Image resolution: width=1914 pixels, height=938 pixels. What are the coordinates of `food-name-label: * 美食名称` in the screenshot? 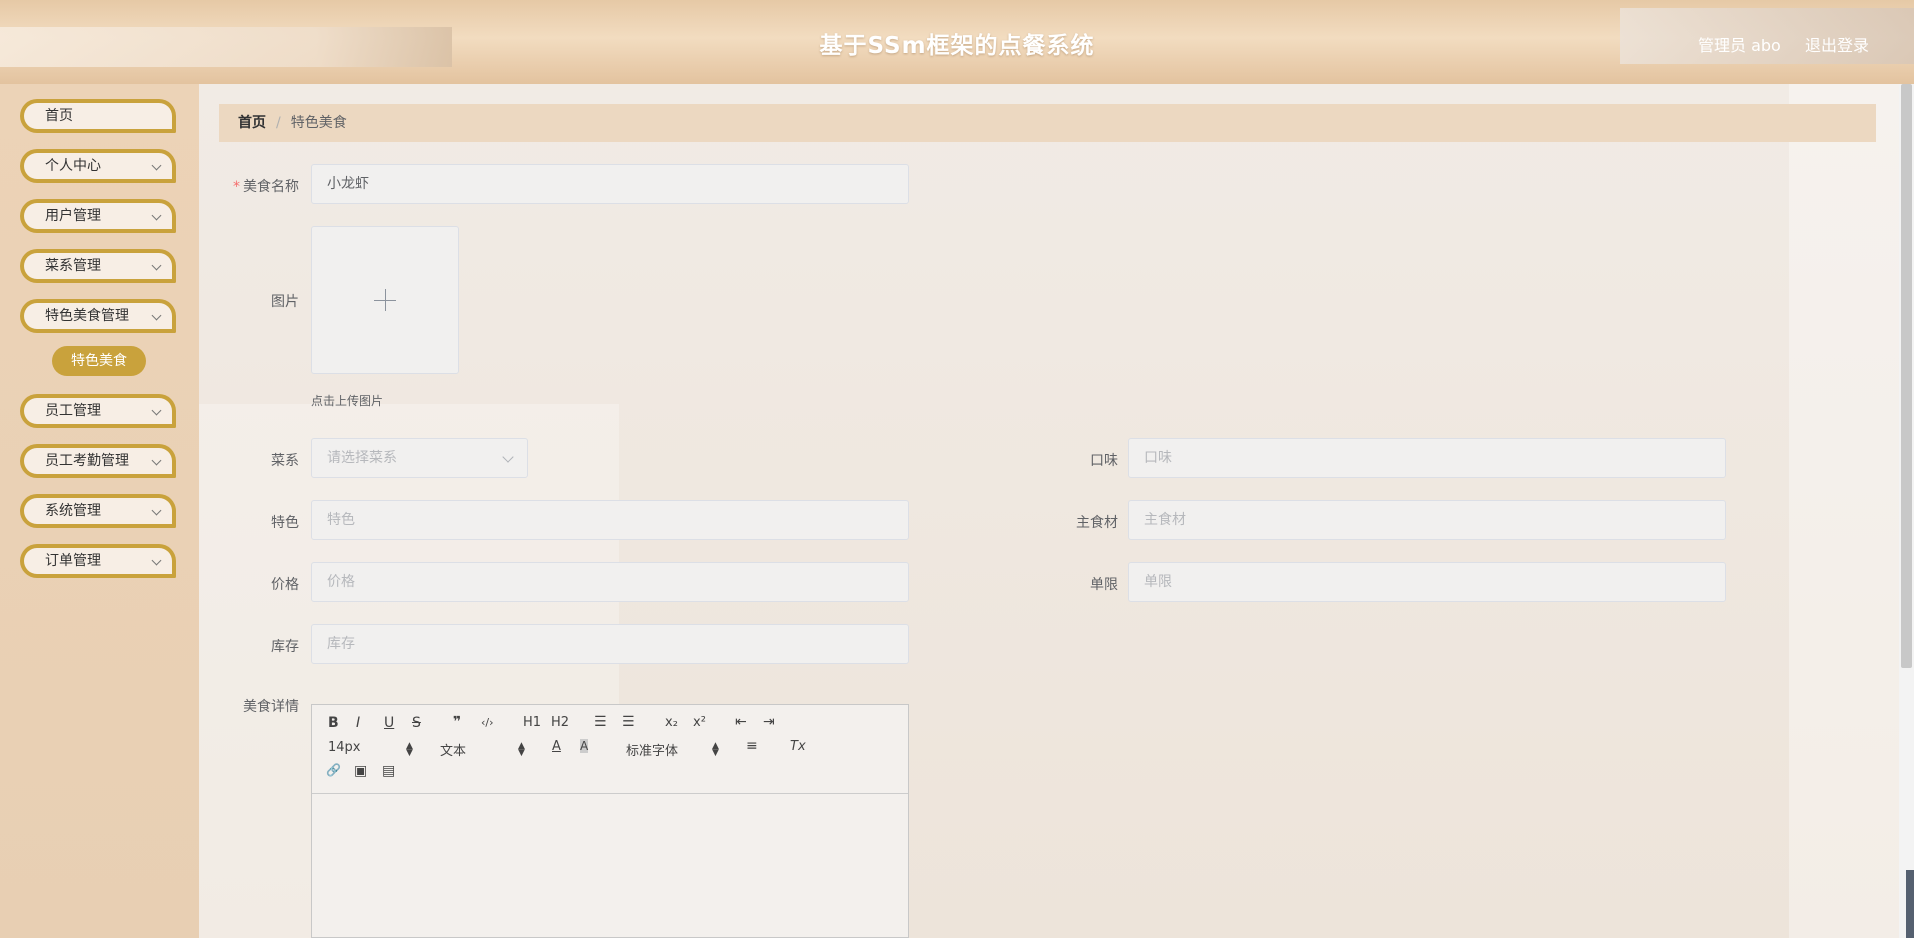 It's located at (249, 186).